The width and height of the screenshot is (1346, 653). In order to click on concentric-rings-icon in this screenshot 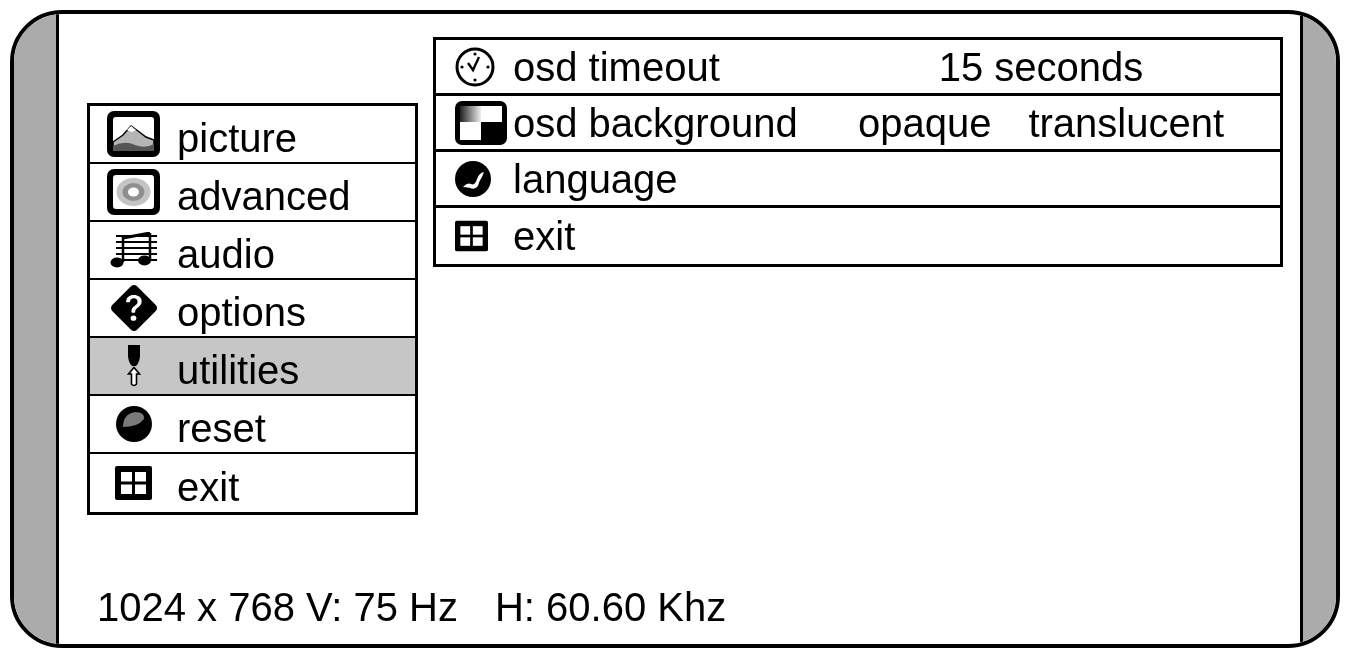, I will do `click(133, 192)`.